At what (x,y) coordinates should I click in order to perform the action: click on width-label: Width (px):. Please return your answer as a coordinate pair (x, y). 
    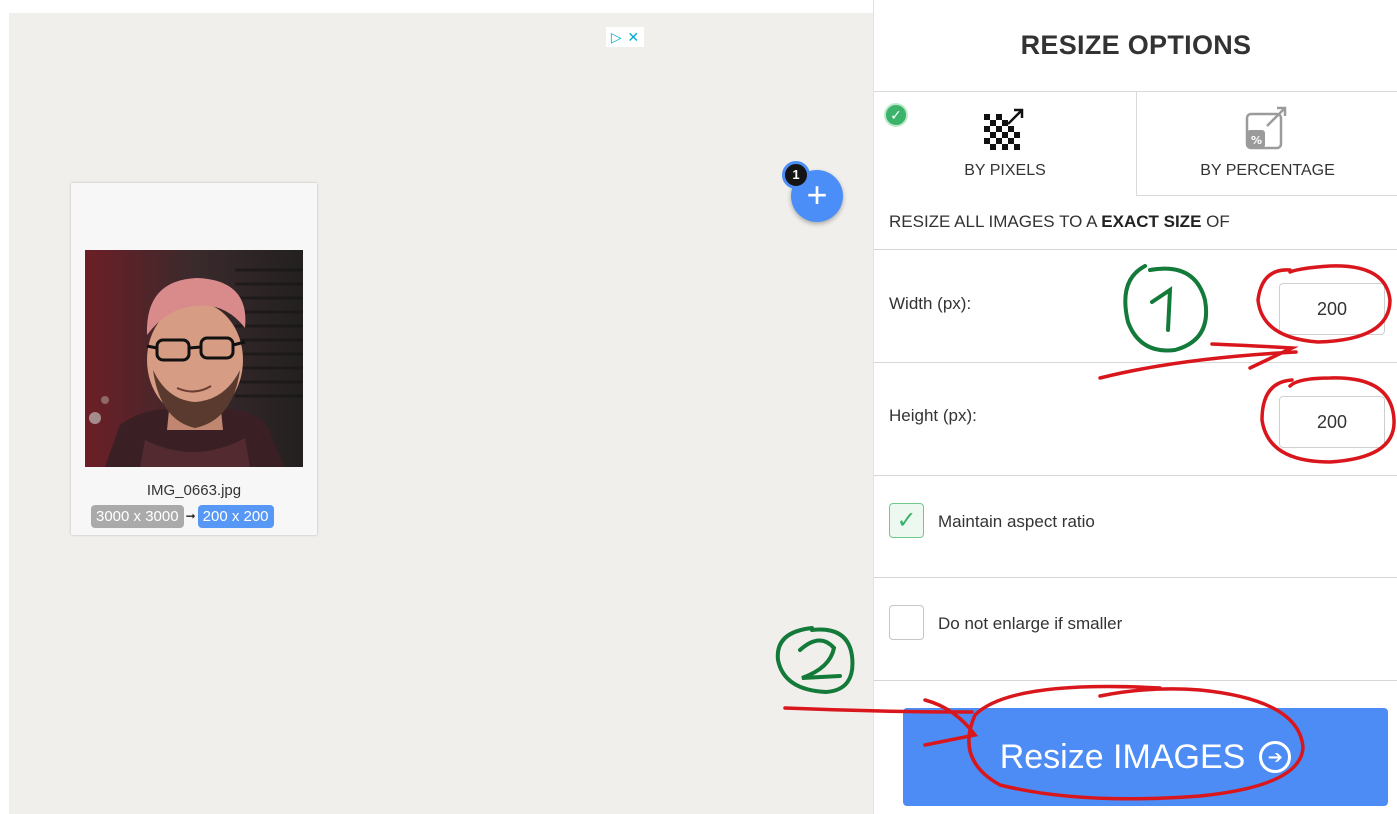
    Looking at the image, I should click on (930, 303).